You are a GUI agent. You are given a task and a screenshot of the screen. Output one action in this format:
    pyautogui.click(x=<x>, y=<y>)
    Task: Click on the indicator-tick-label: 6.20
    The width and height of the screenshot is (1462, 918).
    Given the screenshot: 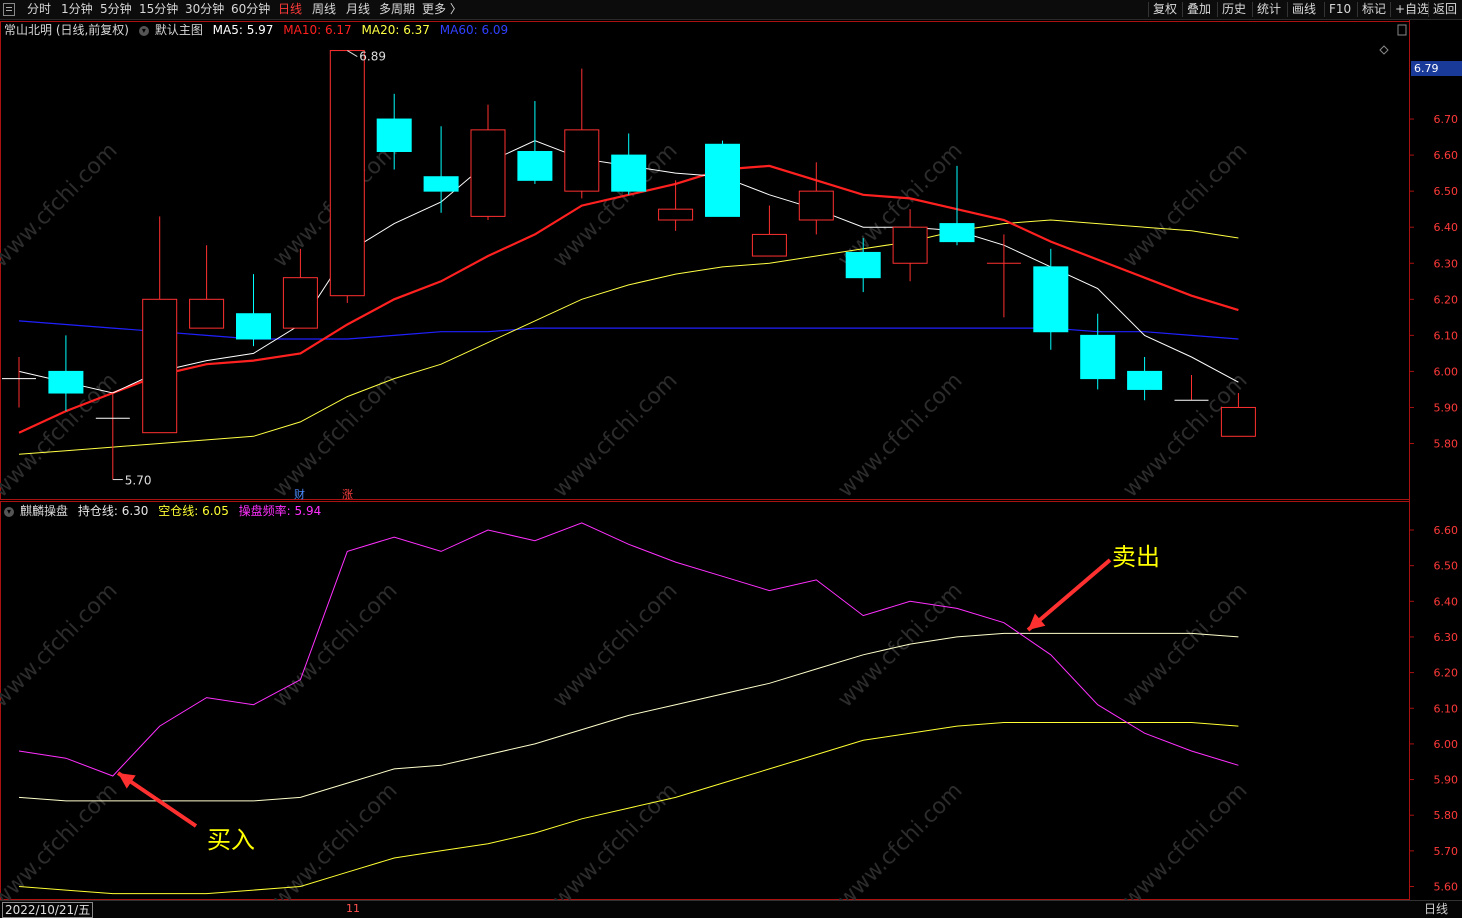 What is the action you would take?
    pyautogui.click(x=1446, y=673)
    